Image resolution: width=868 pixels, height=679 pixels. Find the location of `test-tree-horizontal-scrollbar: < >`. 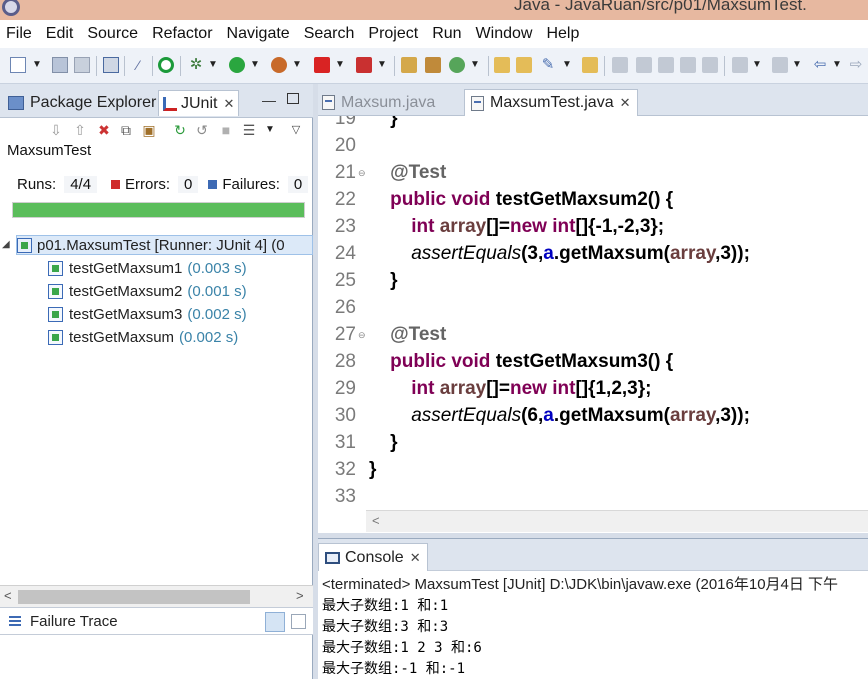

test-tree-horizontal-scrollbar: < > is located at coordinates (156, 596).